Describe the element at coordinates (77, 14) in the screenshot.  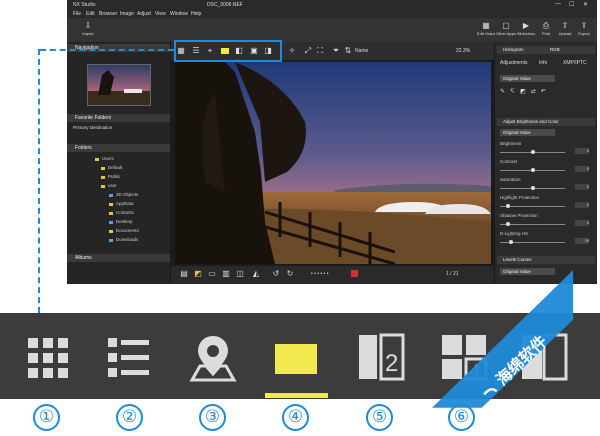
I see `menu-file: File` at that location.